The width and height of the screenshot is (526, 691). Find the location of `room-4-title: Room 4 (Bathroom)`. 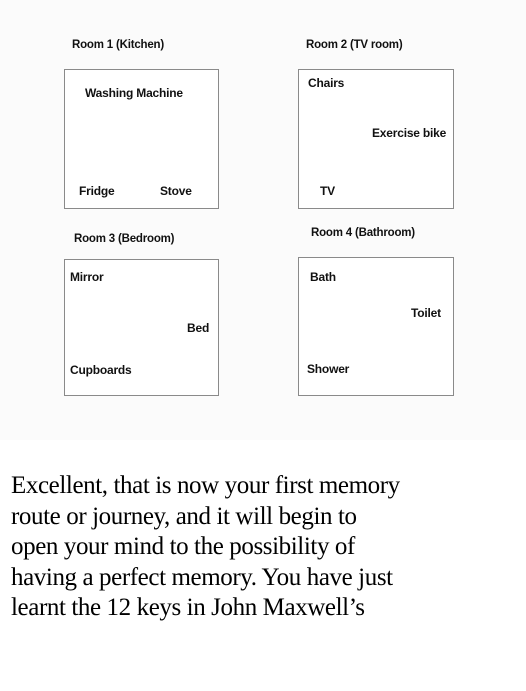

room-4-title: Room 4 (Bathroom) is located at coordinates (363, 233).